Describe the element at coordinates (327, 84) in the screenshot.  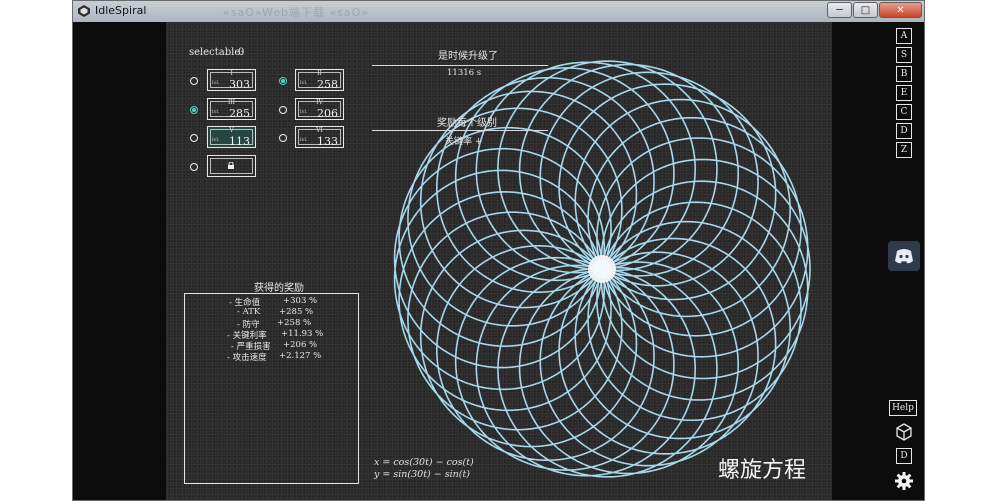
I see `slot-level-value: 258` at that location.